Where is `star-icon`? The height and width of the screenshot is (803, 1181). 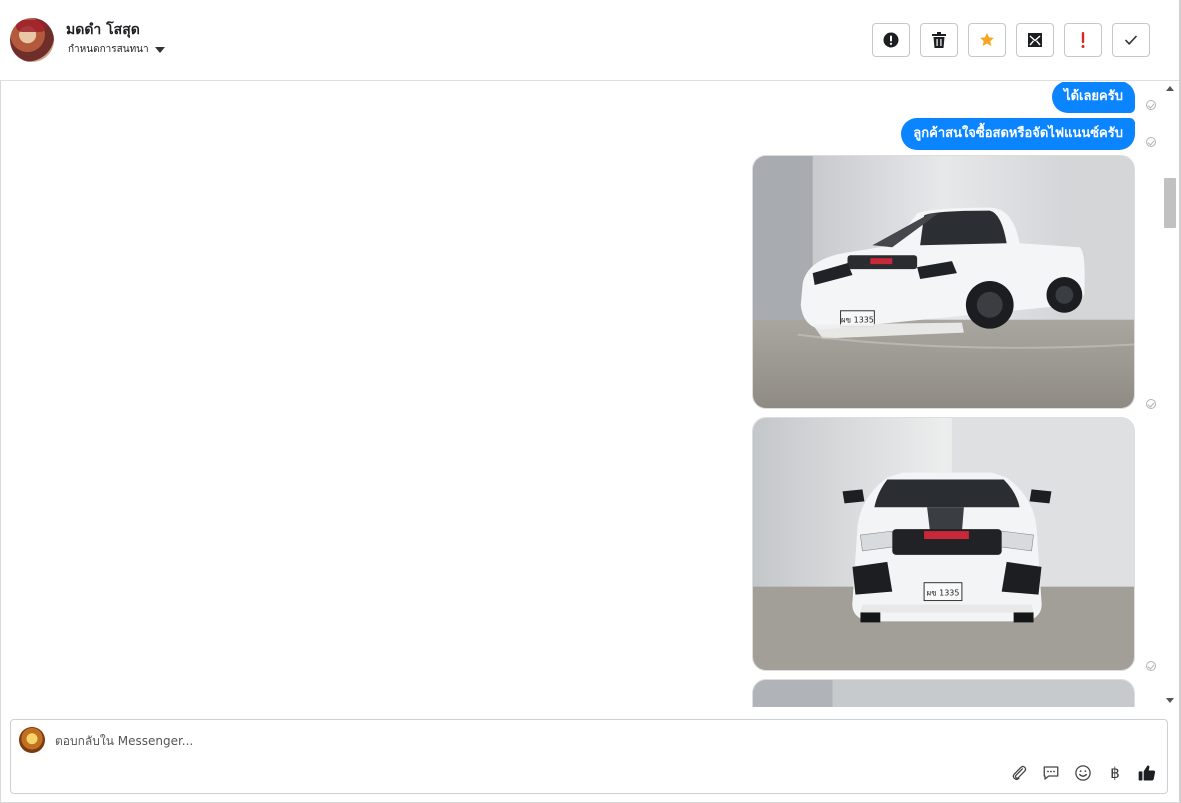
star-icon is located at coordinates (987, 39).